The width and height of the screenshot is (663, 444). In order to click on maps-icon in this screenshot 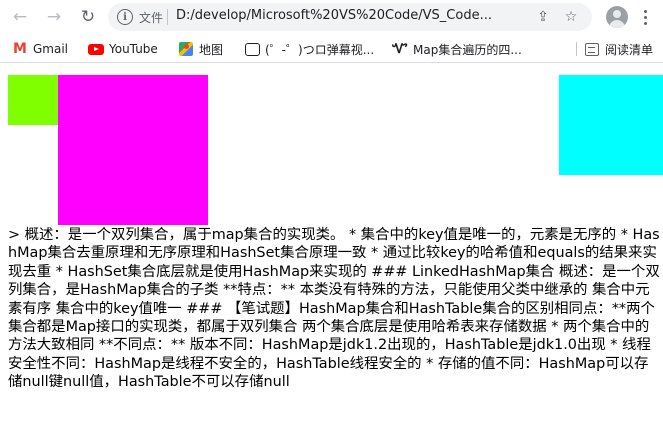, I will do `click(186, 49)`.